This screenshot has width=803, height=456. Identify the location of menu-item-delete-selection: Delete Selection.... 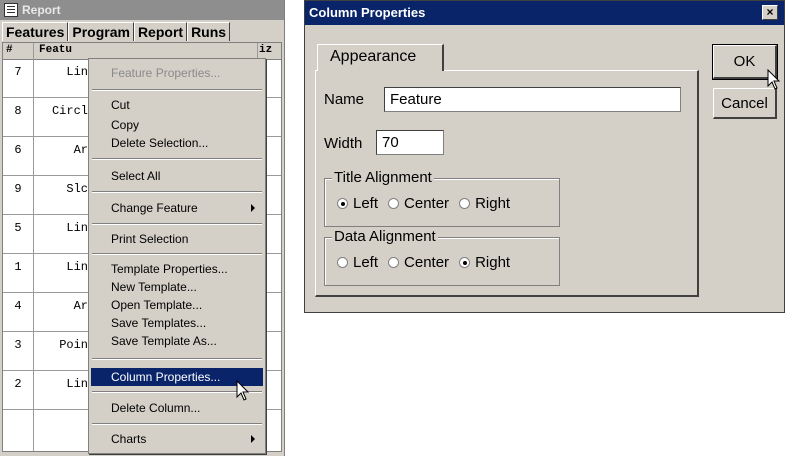
(177, 143).